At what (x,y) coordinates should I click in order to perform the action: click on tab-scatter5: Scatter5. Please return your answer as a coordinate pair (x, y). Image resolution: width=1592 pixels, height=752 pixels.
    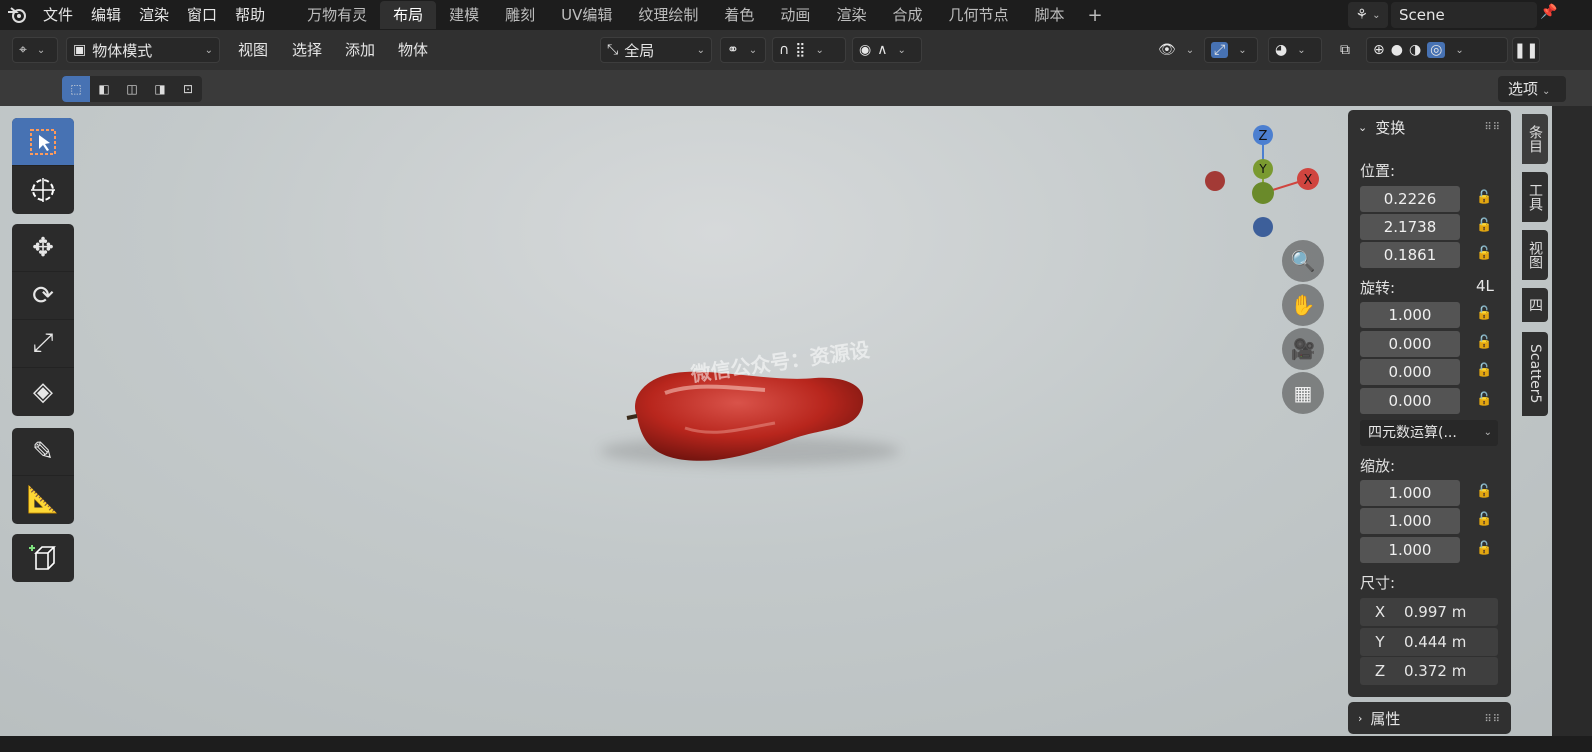
    Looking at the image, I should click on (1535, 374).